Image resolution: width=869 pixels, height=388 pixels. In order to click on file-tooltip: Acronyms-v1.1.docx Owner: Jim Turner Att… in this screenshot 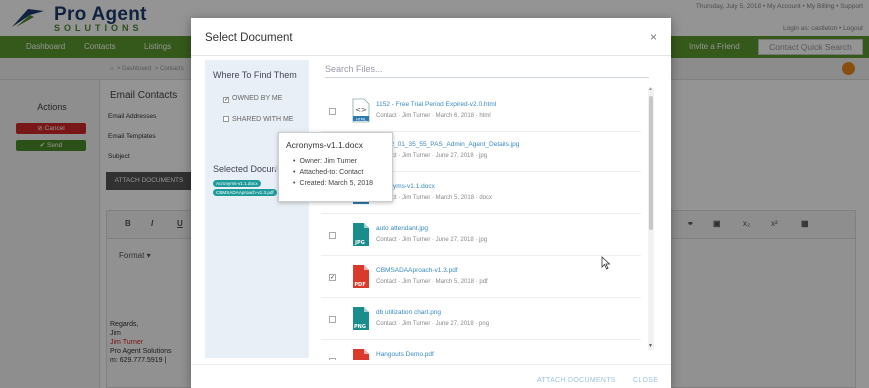, I will do `click(333, 167)`.